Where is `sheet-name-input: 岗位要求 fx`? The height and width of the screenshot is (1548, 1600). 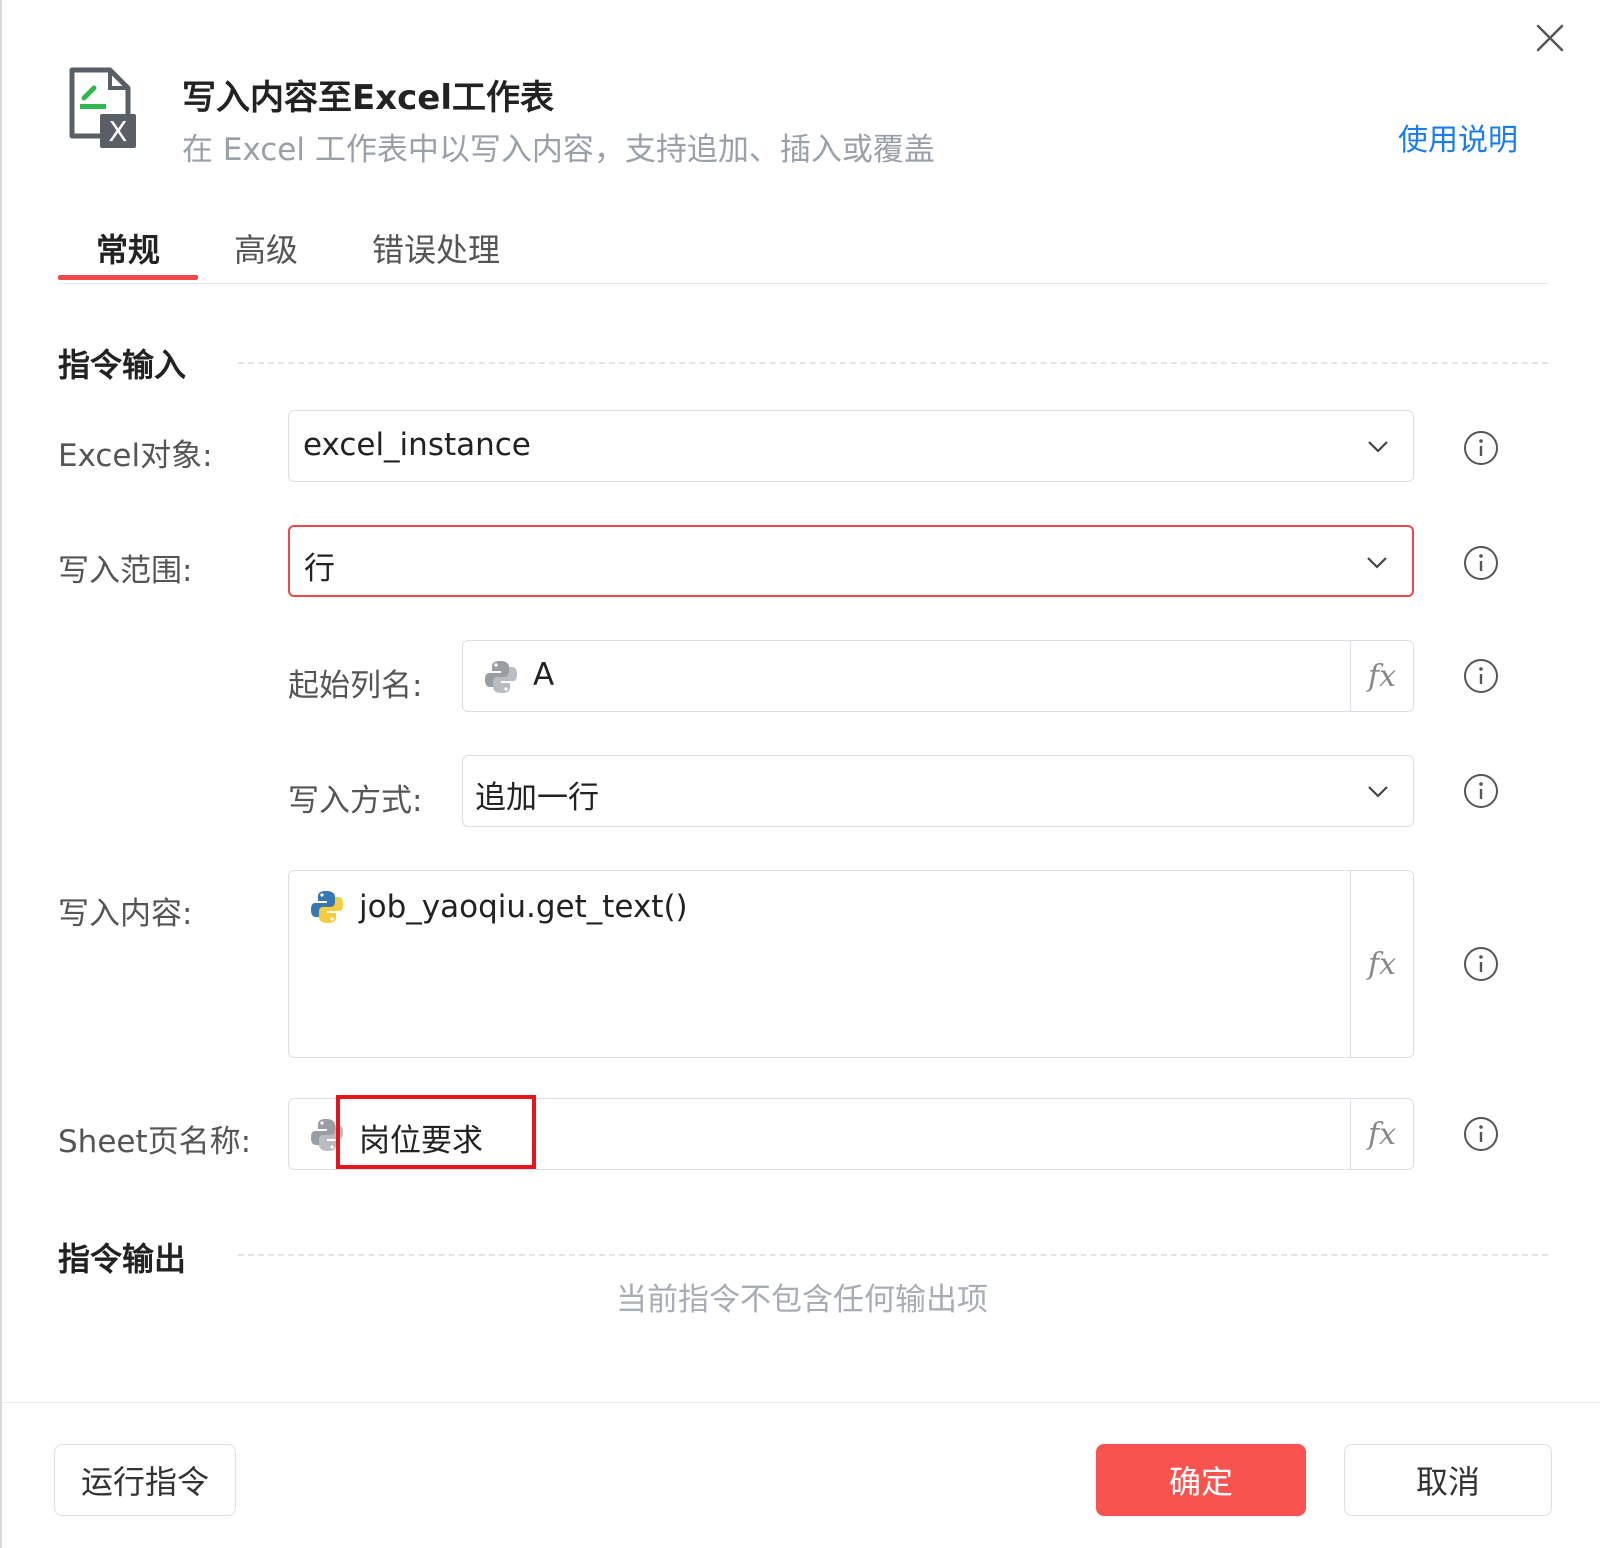
sheet-name-input: 岗位要求 fx is located at coordinates (851, 1134).